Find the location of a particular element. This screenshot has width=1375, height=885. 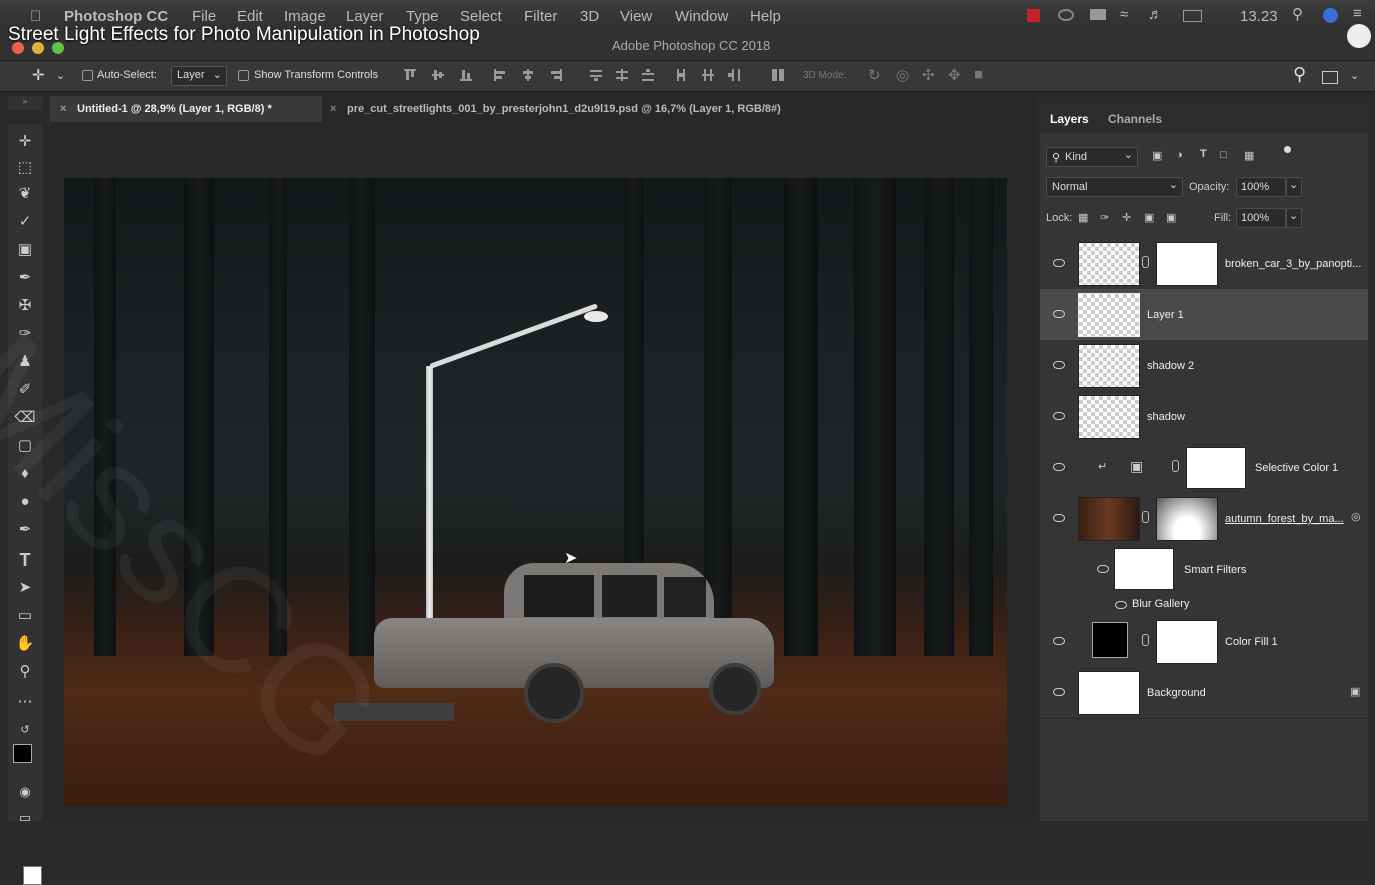

distribute-hcenter-icon is located at coordinates (708, 75).